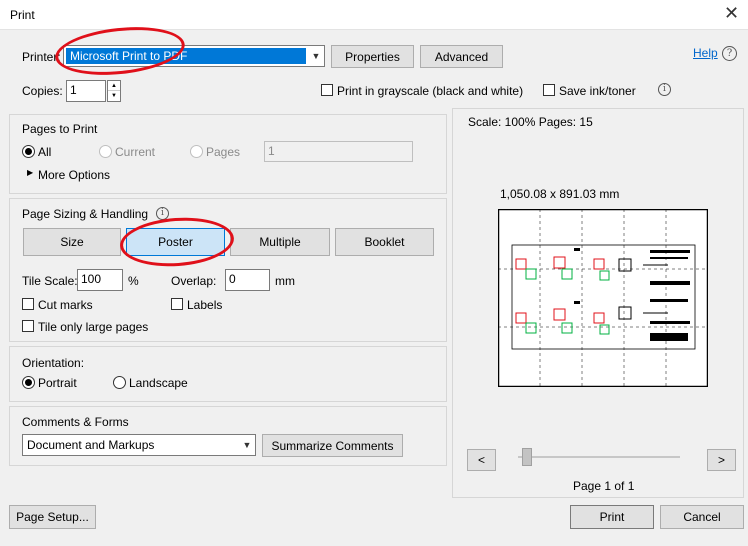 The width and height of the screenshot is (748, 546). Describe the element at coordinates (599, 457) in the screenshot. I see `page-slider-track` at that location.